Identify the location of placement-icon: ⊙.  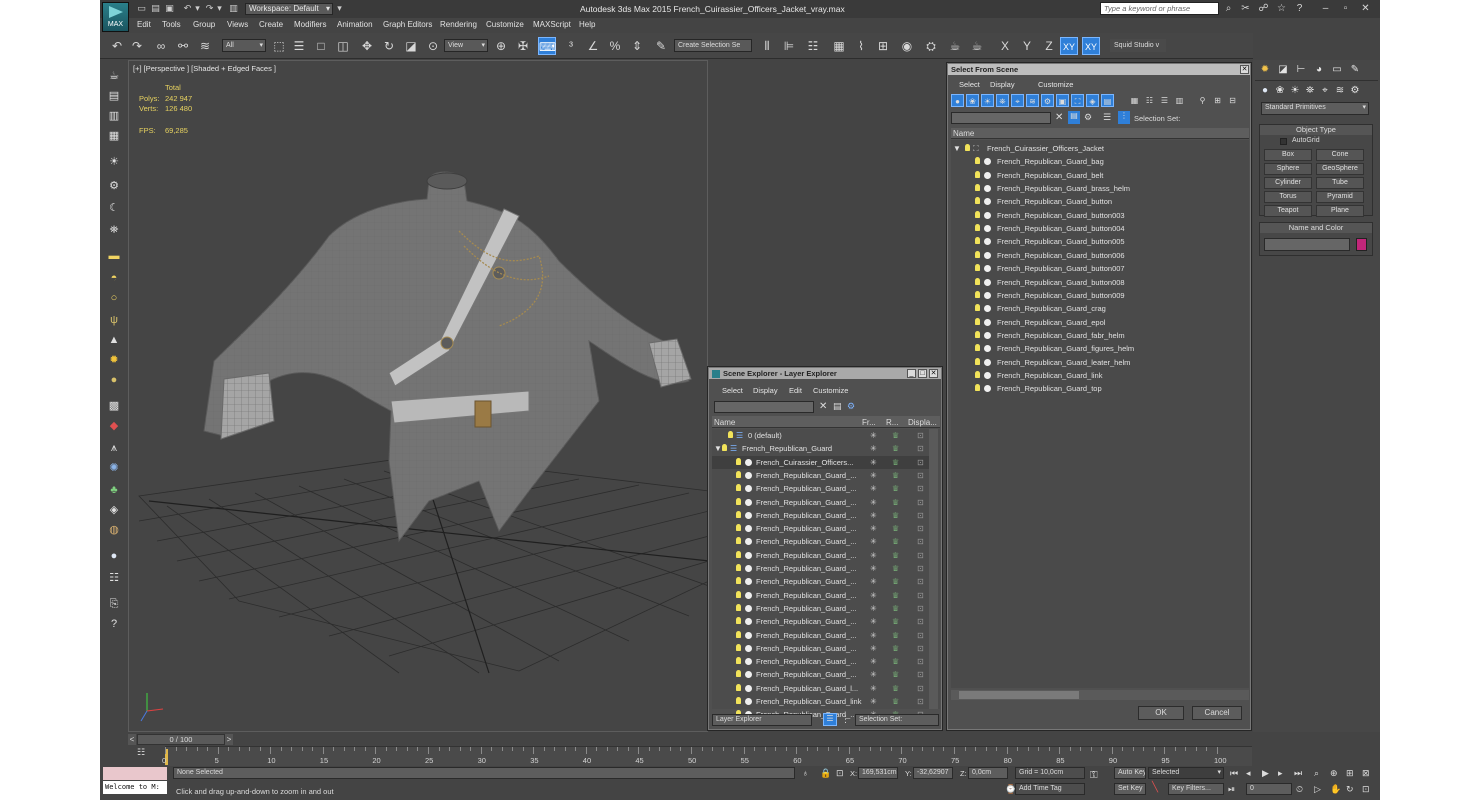
(433, 46).